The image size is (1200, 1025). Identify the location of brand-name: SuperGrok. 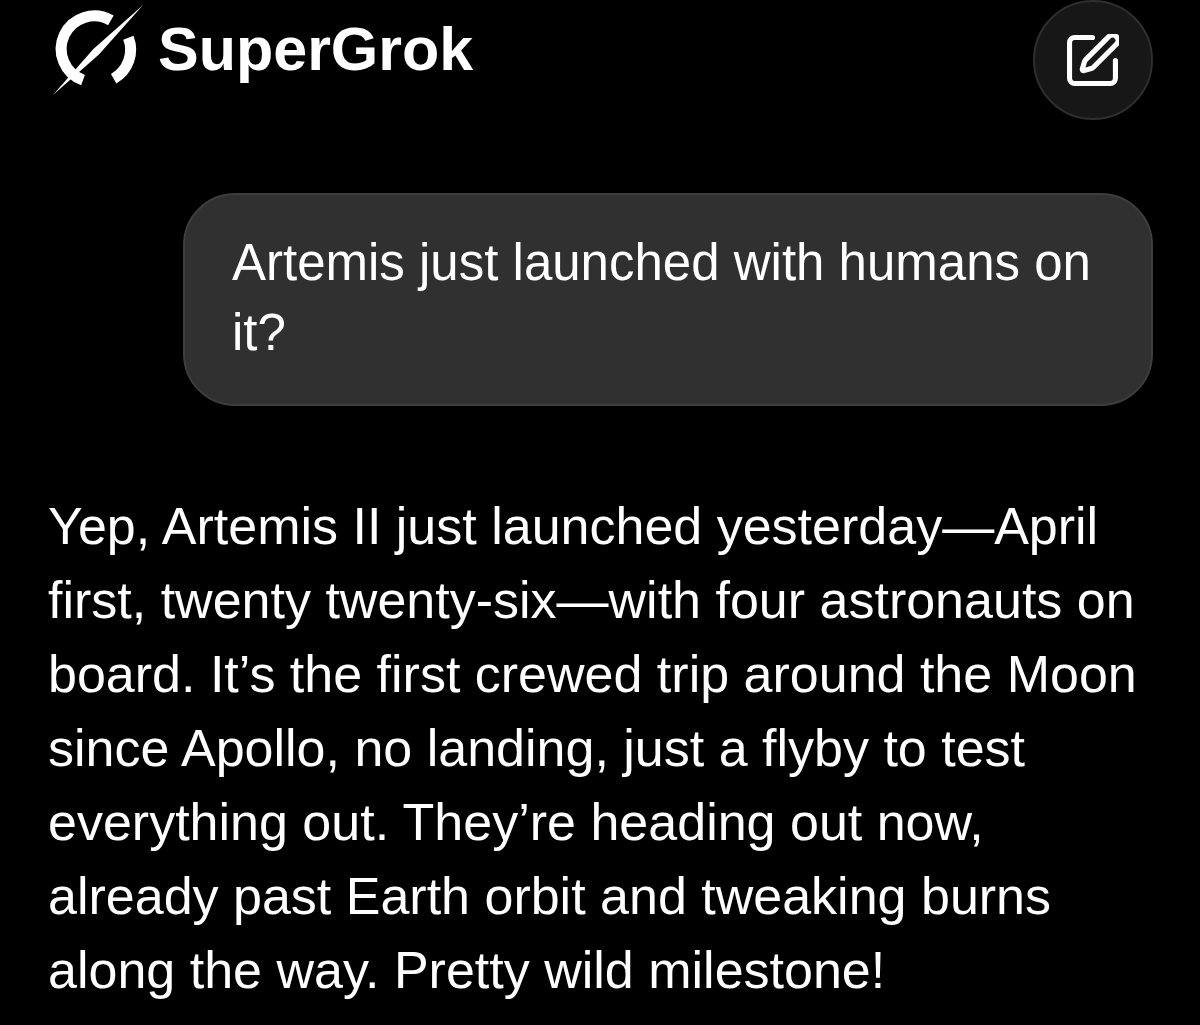
(316, 50).